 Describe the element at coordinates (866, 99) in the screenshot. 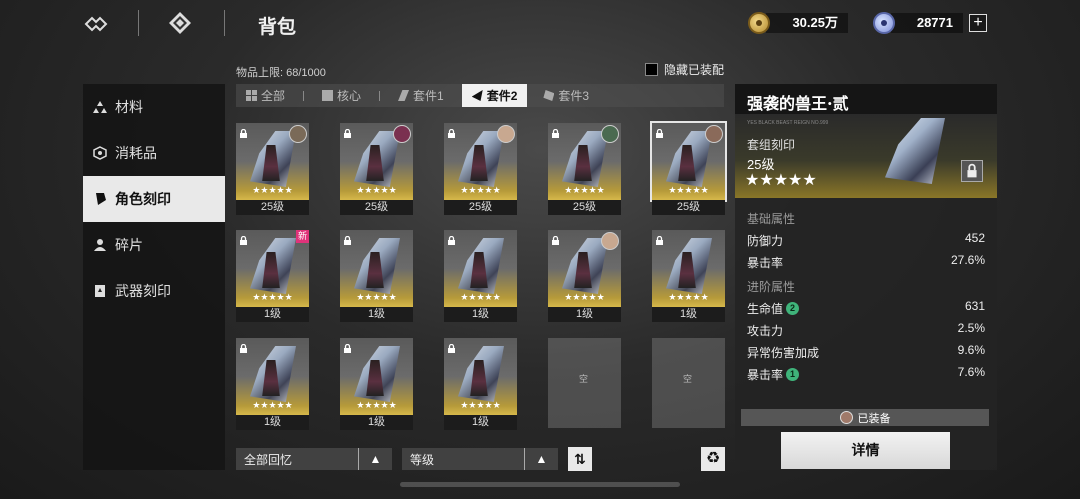

I see `imprint-name: 强袭的兽王·贰` at that location.